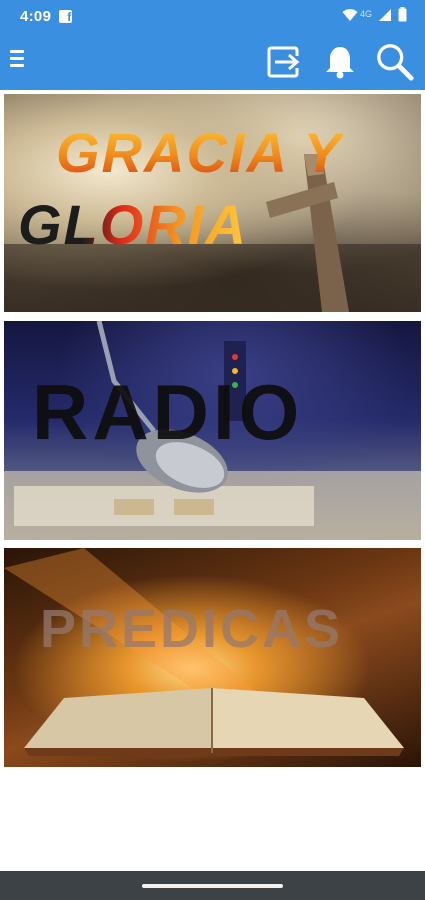  Describe the element at coordinates (374, 17) in the screenshot. I see `status-icons: 4G` at that location.